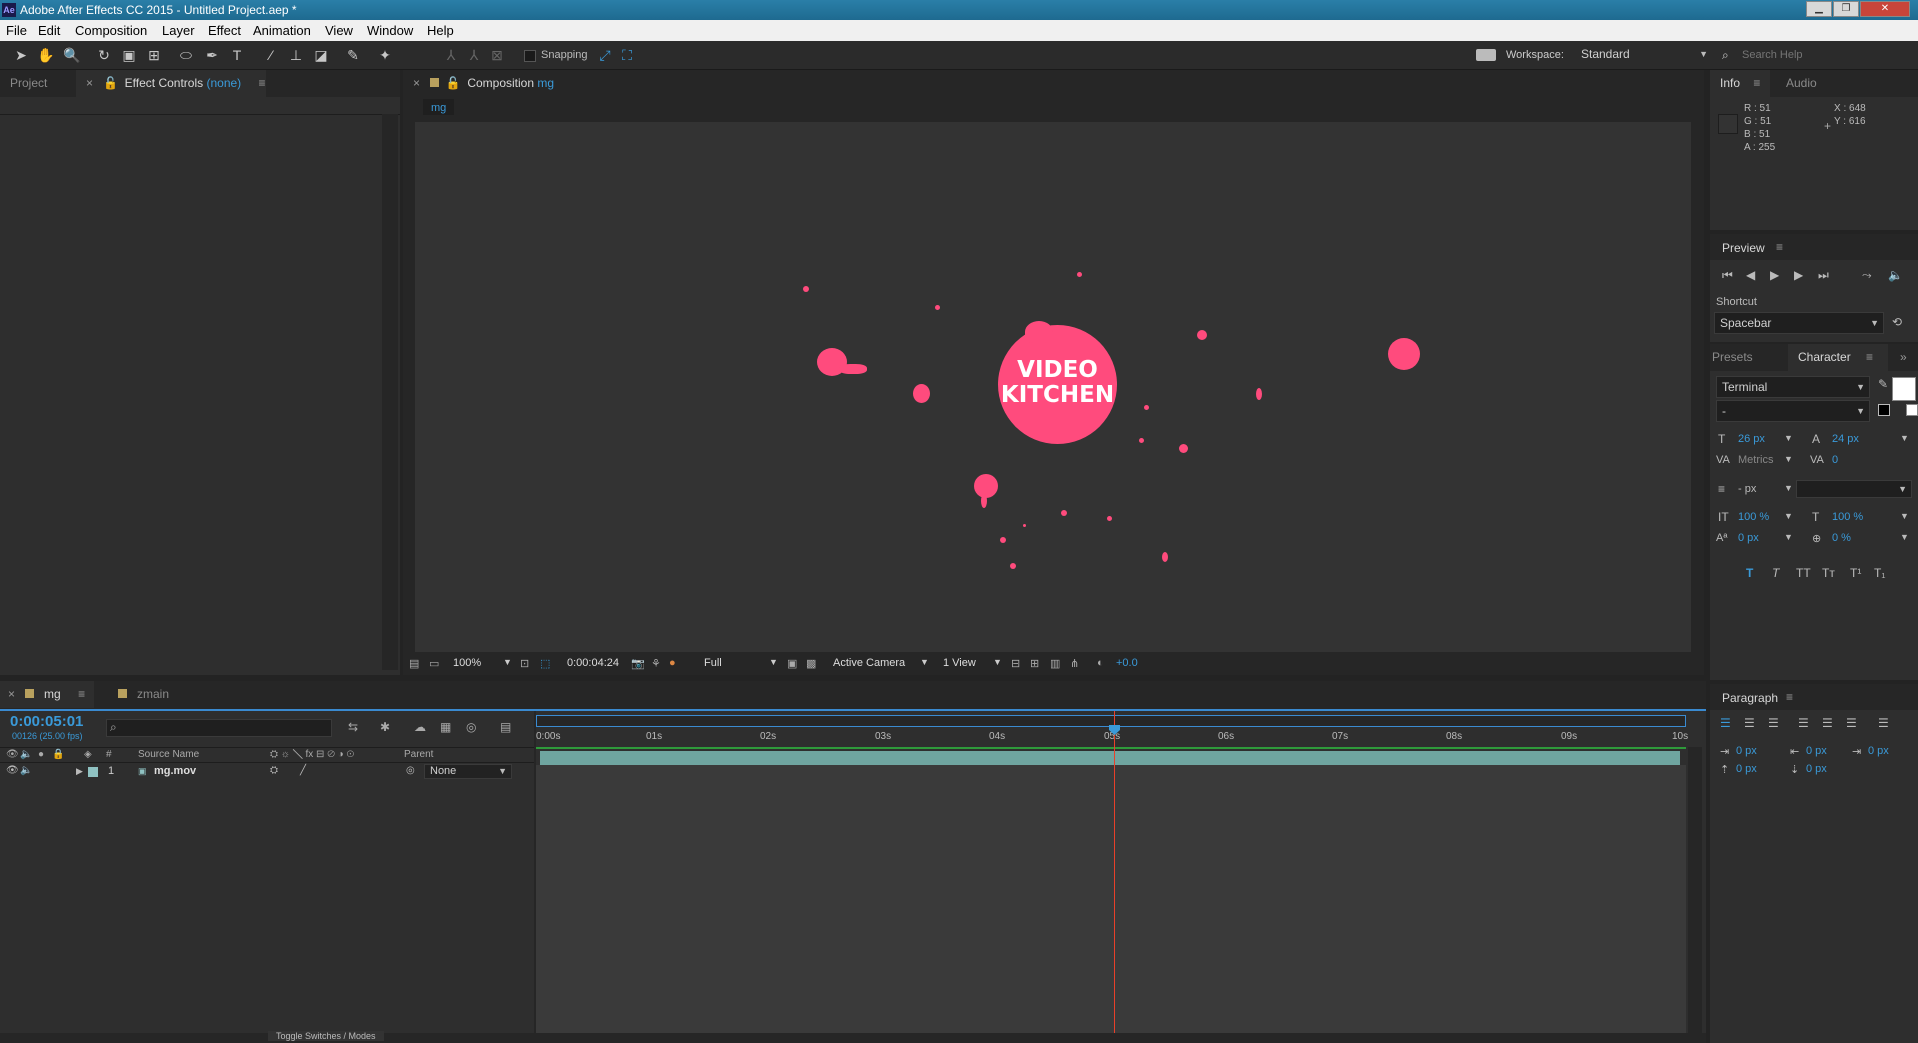  Describe the element at coordinates (1897, 322) in the screenshot. I see `reset-icon: ⟲` at that location.